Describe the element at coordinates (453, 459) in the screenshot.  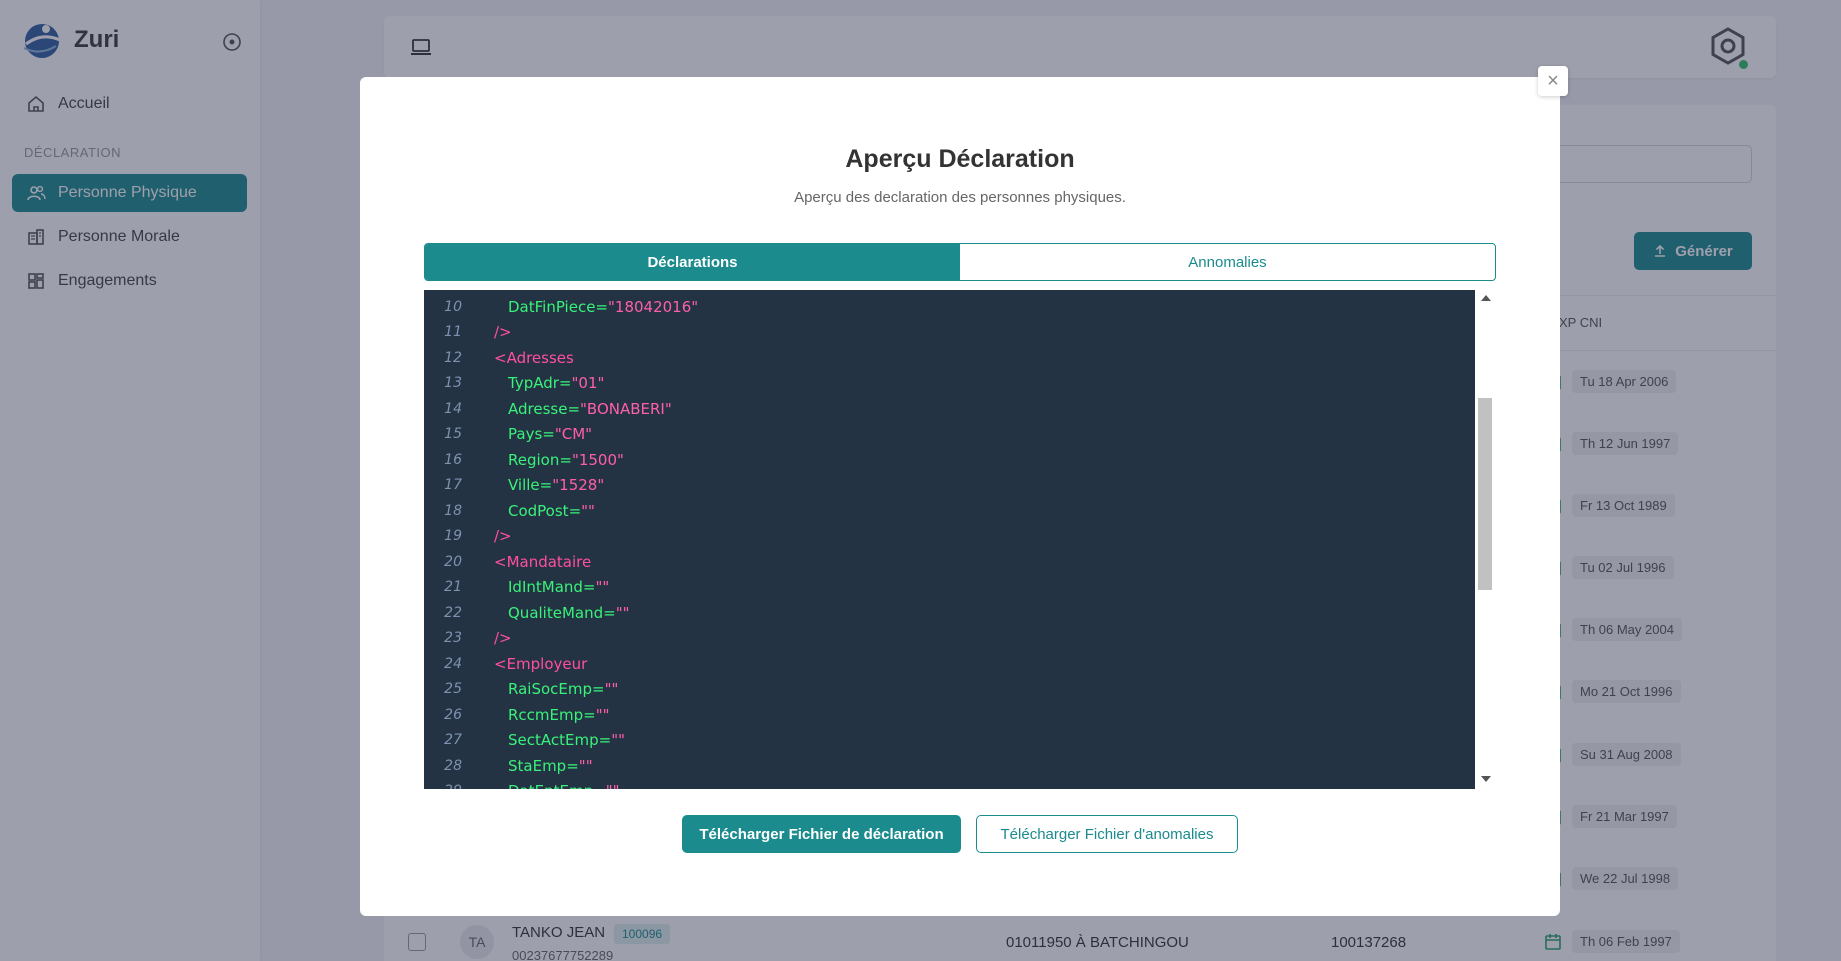
I see `line-number: 16` at that location.